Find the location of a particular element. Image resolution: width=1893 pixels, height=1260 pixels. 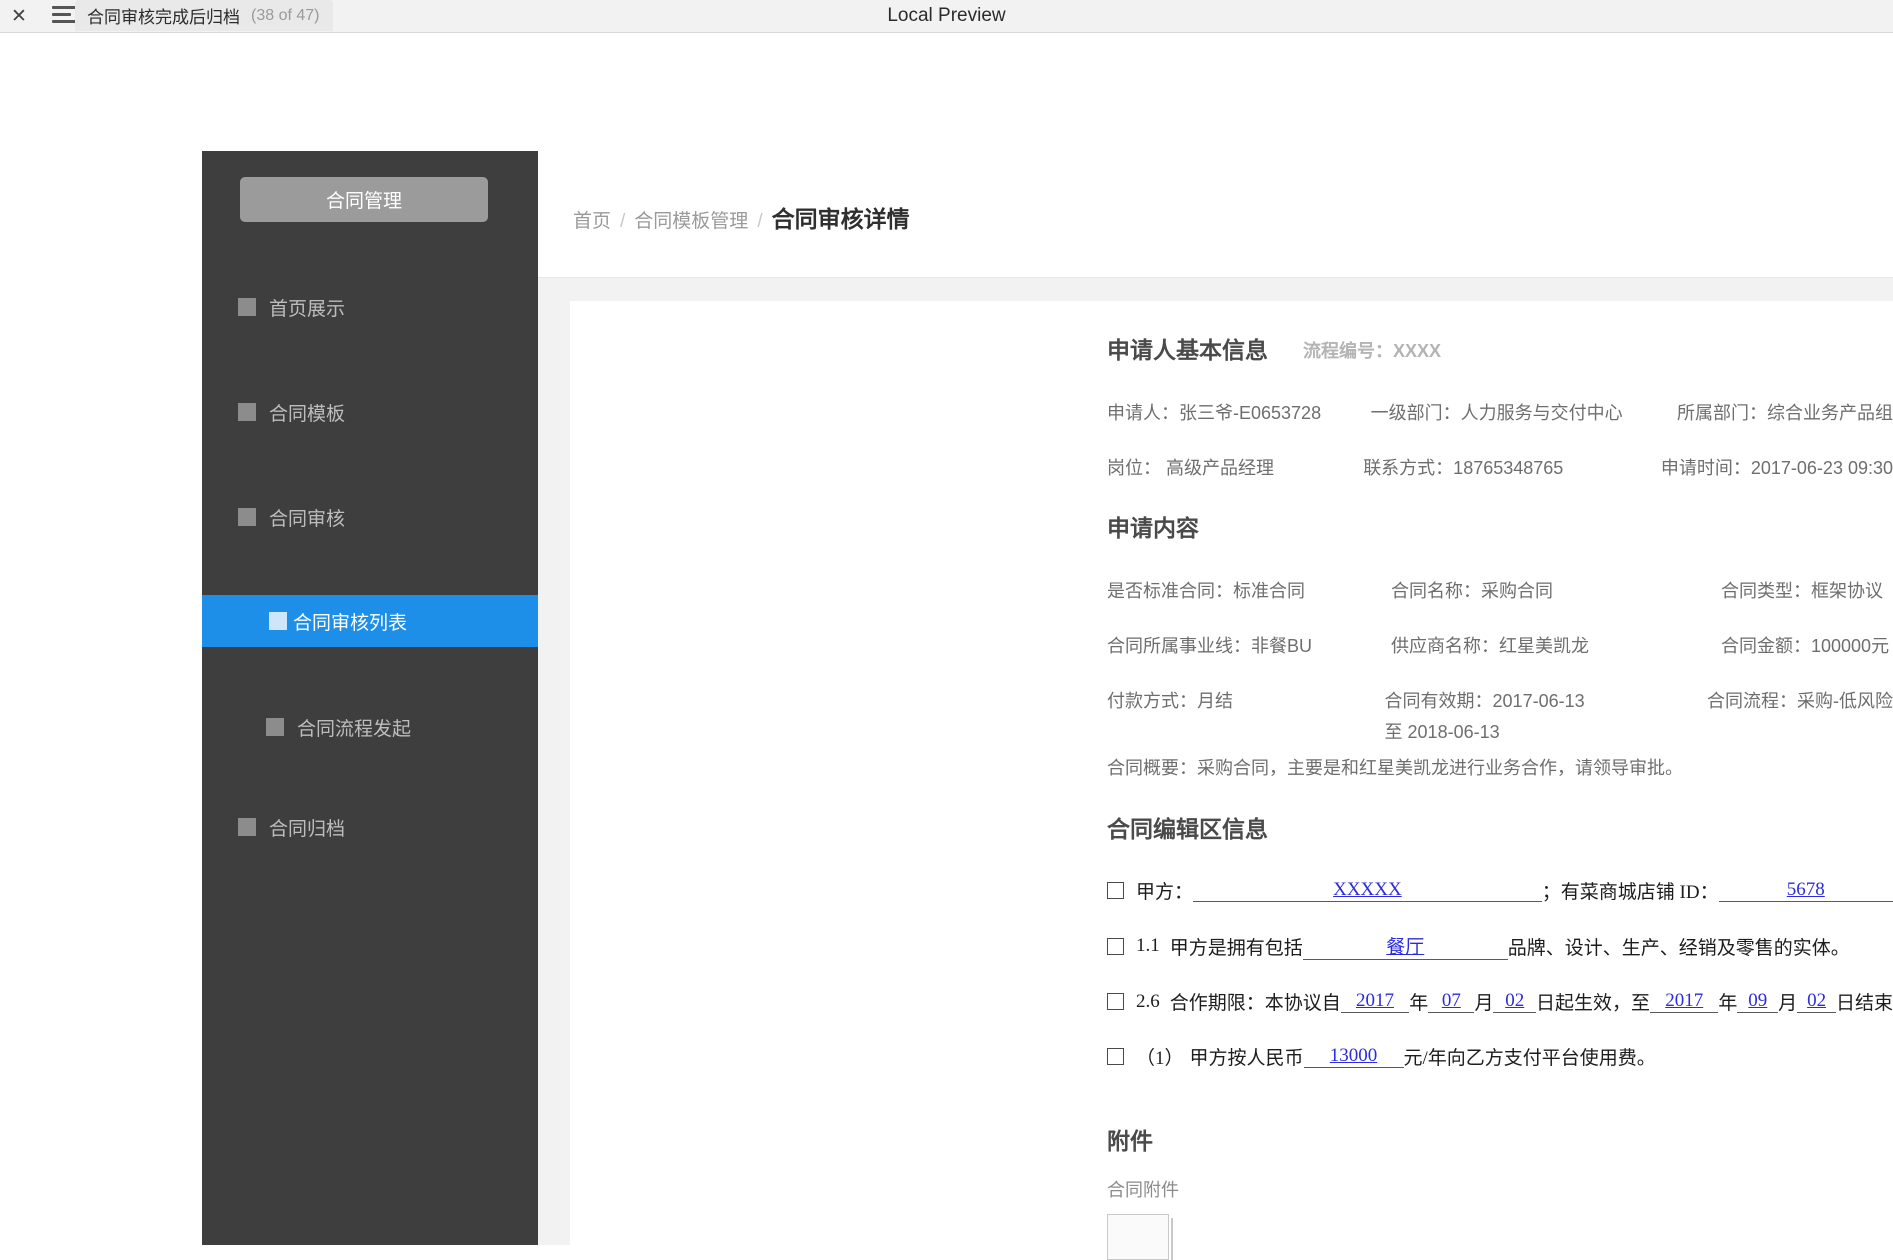

attachment-thumbnail is located at coordinates (1138, 1237).